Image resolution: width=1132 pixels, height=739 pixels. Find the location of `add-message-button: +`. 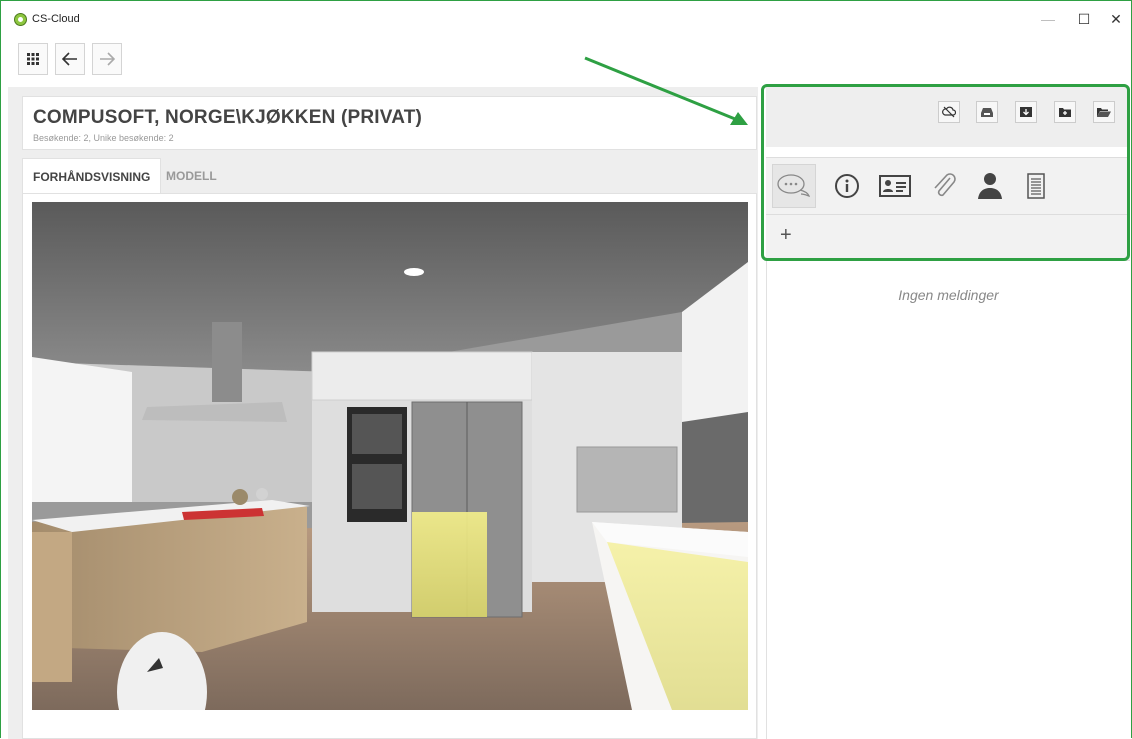

add-message-button: + is located at coordinates (786, 235).